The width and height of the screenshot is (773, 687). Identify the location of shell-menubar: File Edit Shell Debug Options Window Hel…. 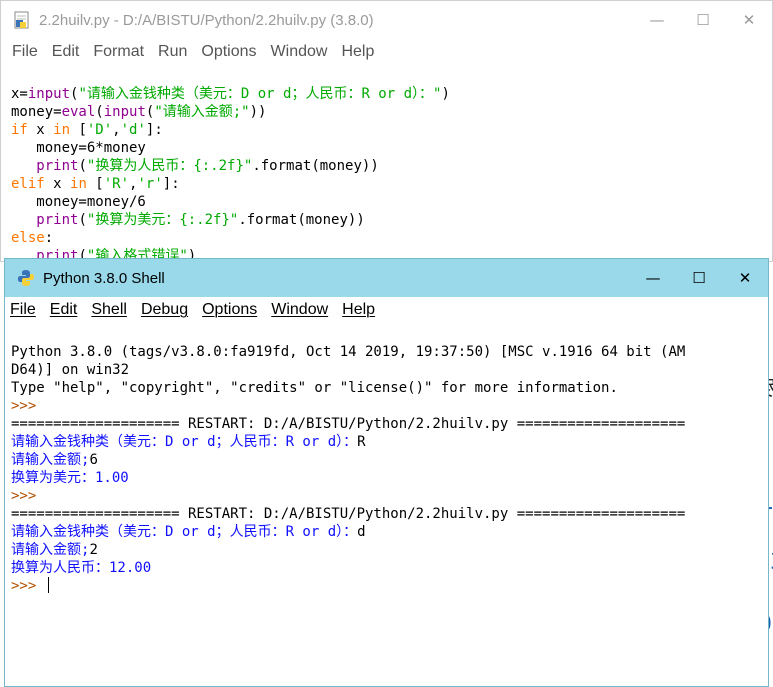
(386, 310).